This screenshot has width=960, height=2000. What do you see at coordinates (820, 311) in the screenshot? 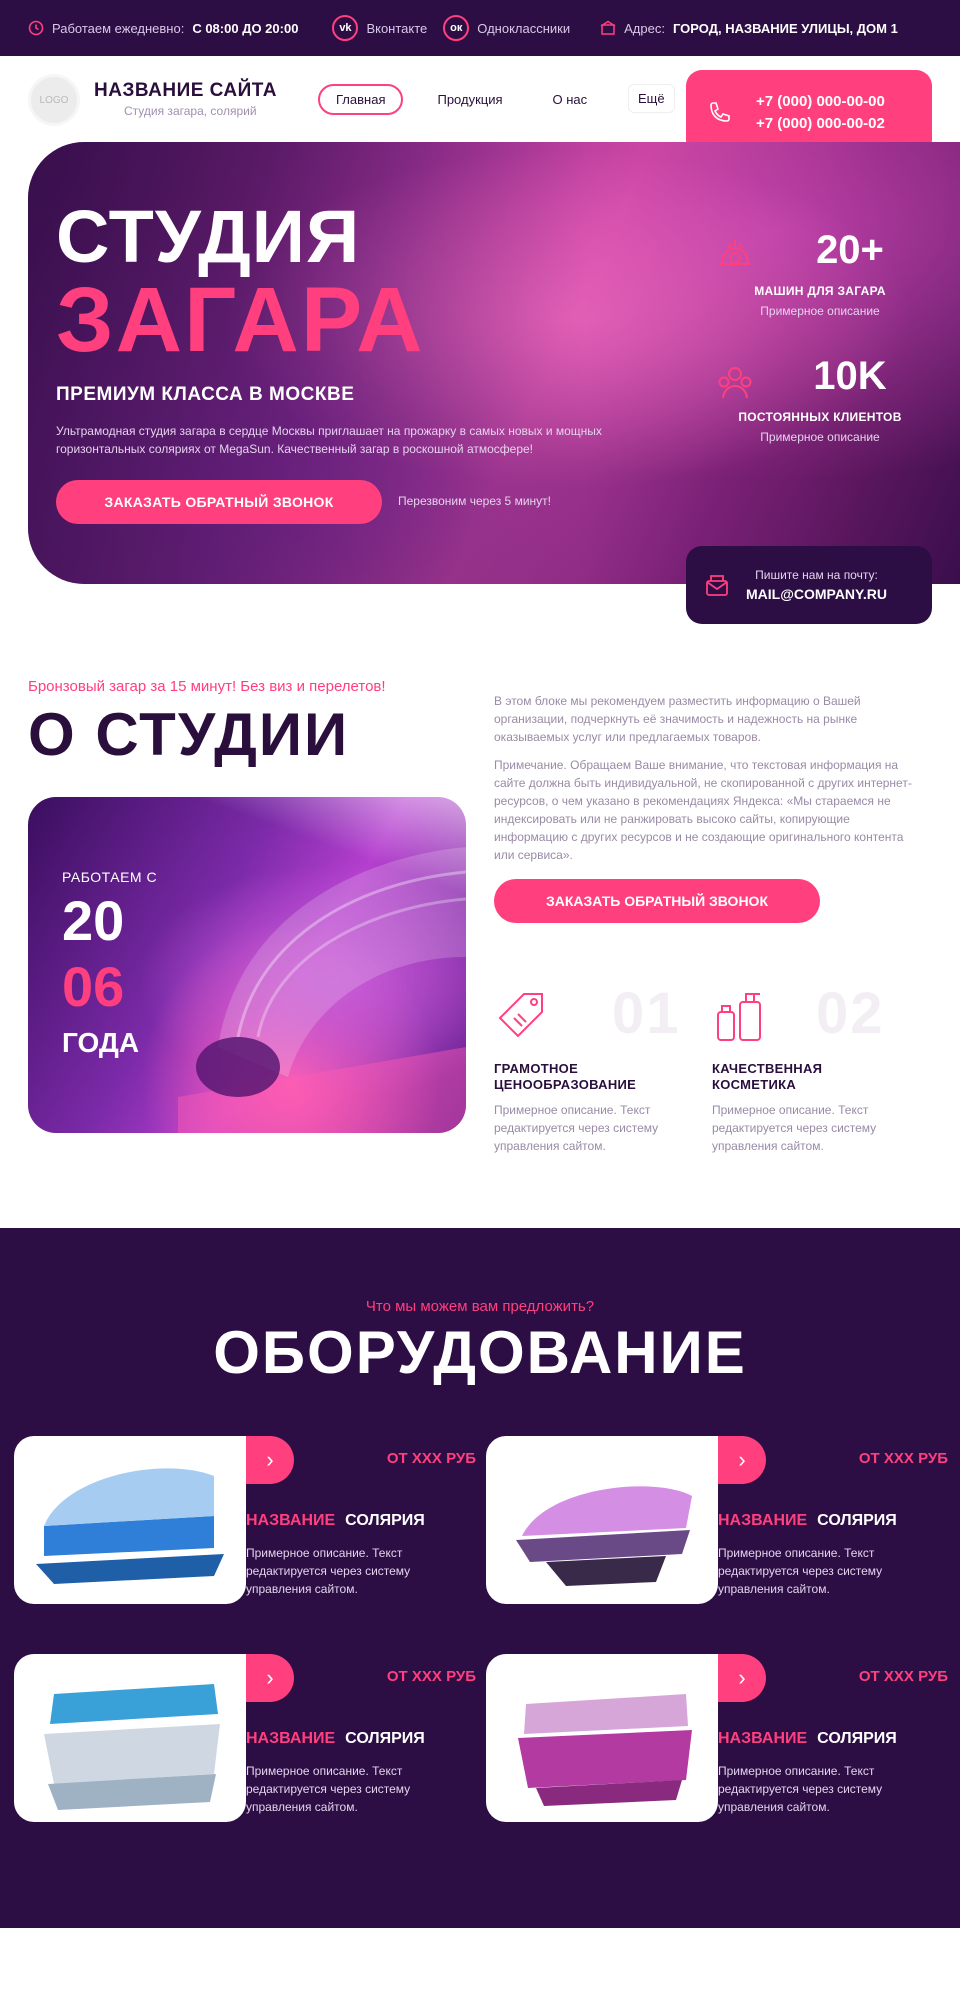
I see `stat-machines-desc: Примерное описание` at bounding box center [820, 311].